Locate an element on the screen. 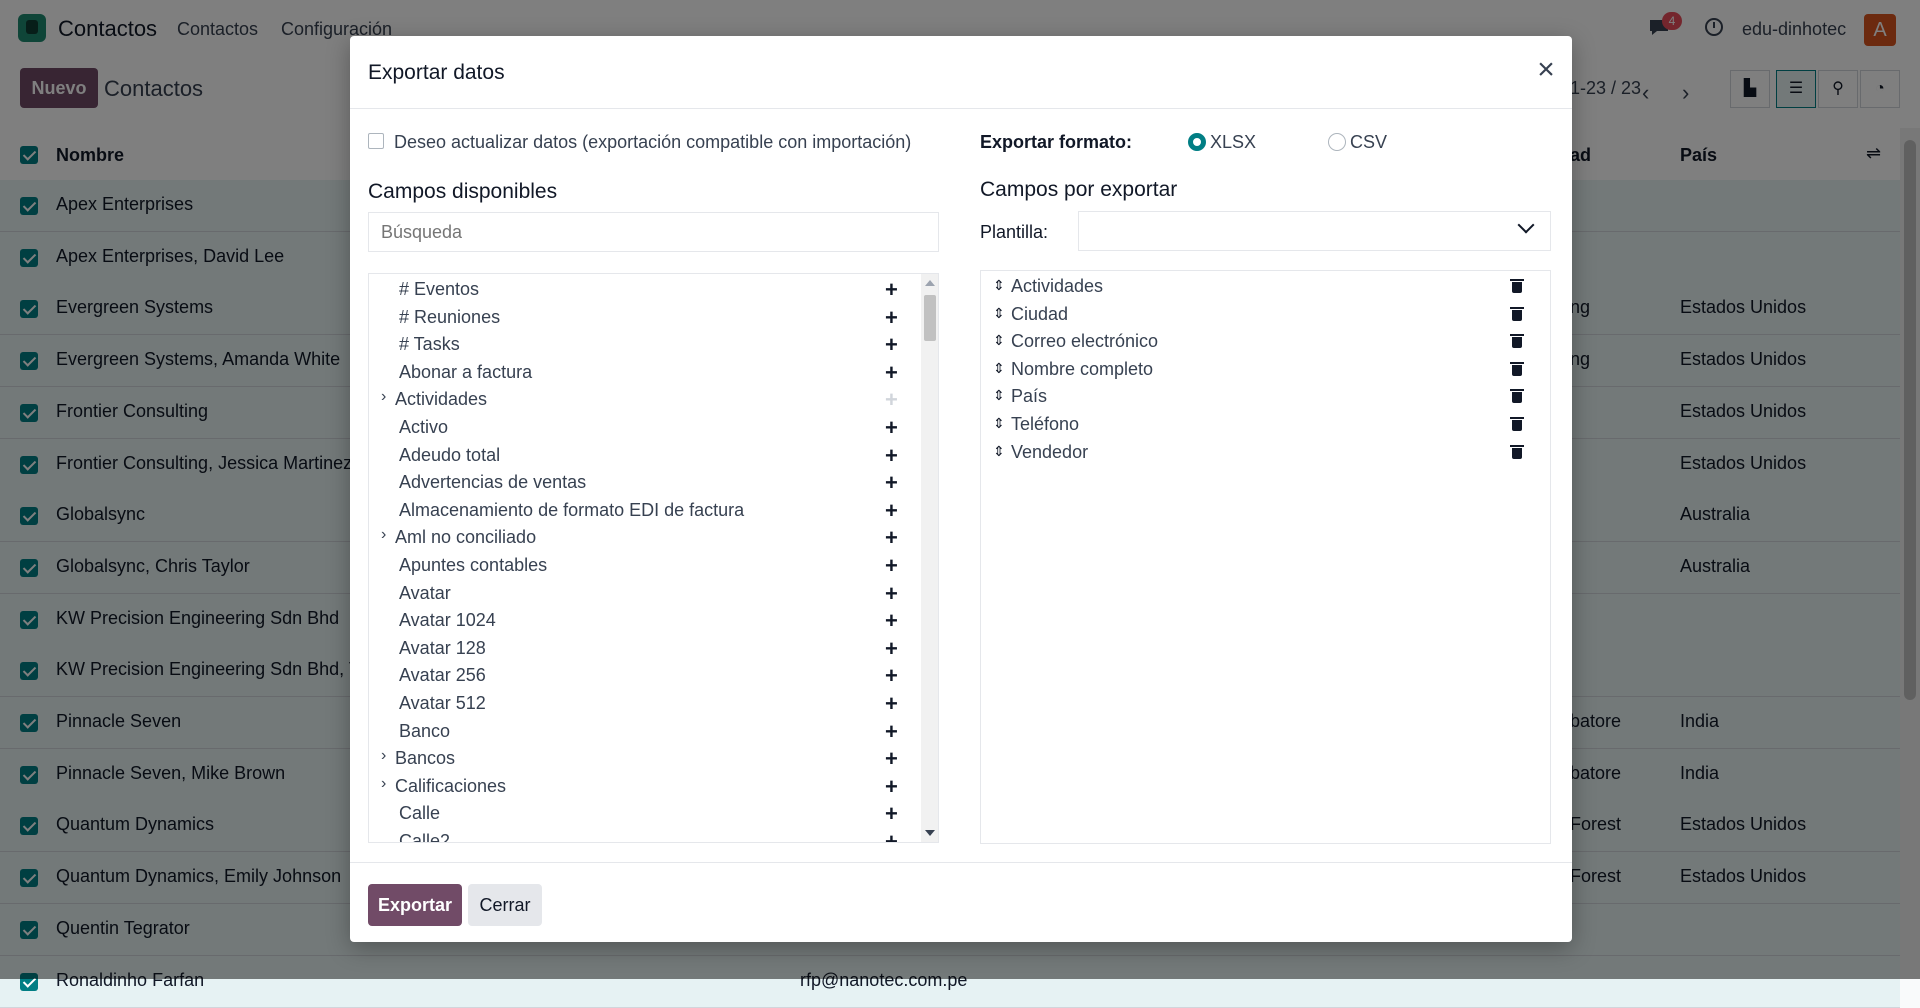 Image resolution: width=1920 pixels, height=1008 pixels. field-item: Advertencias de ventas + is located at coordinates (643, 482).